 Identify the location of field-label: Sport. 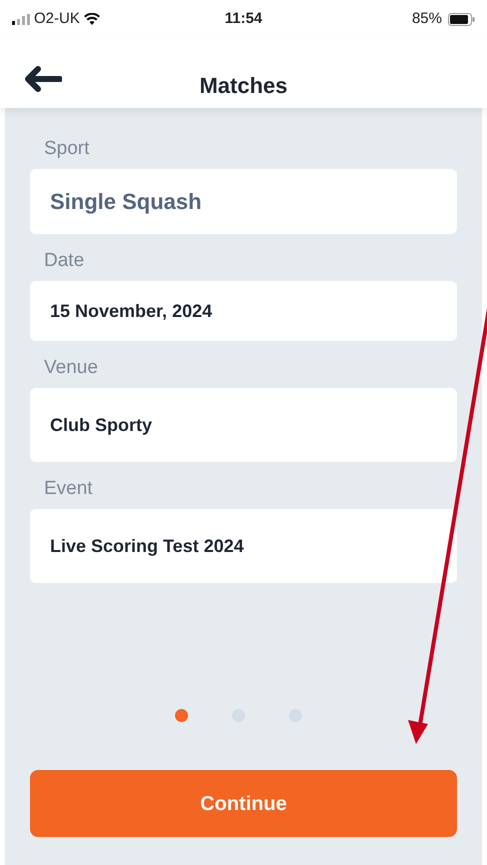
(66, 149).